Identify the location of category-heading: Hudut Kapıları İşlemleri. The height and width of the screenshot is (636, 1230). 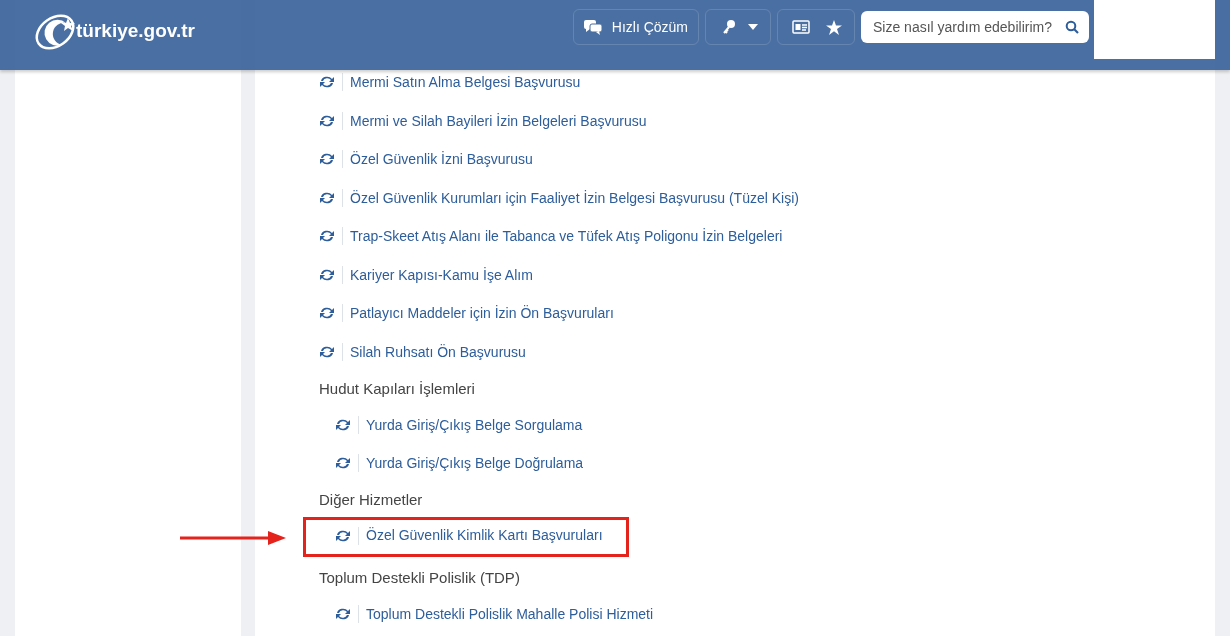
(397, 389).